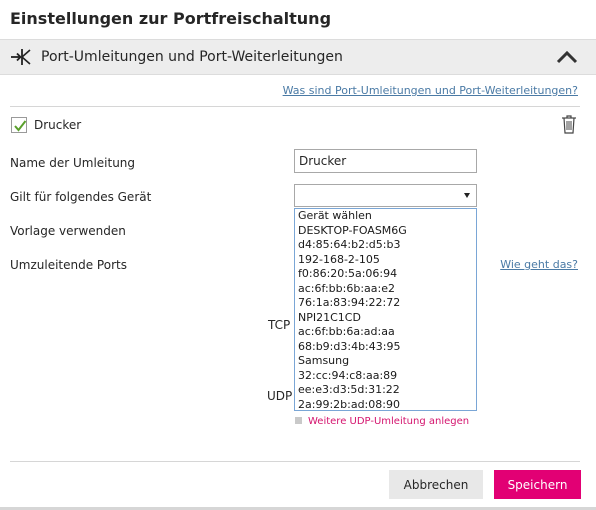  I want to click on device-option: Samsung, so click(385, 361).